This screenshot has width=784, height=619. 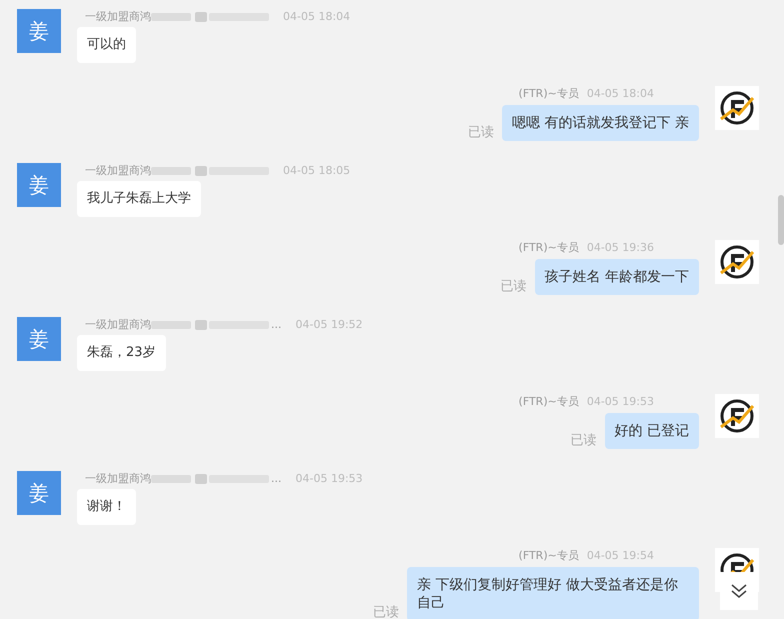 I want to click on scroll-down-button, so click(x=739, y=591).